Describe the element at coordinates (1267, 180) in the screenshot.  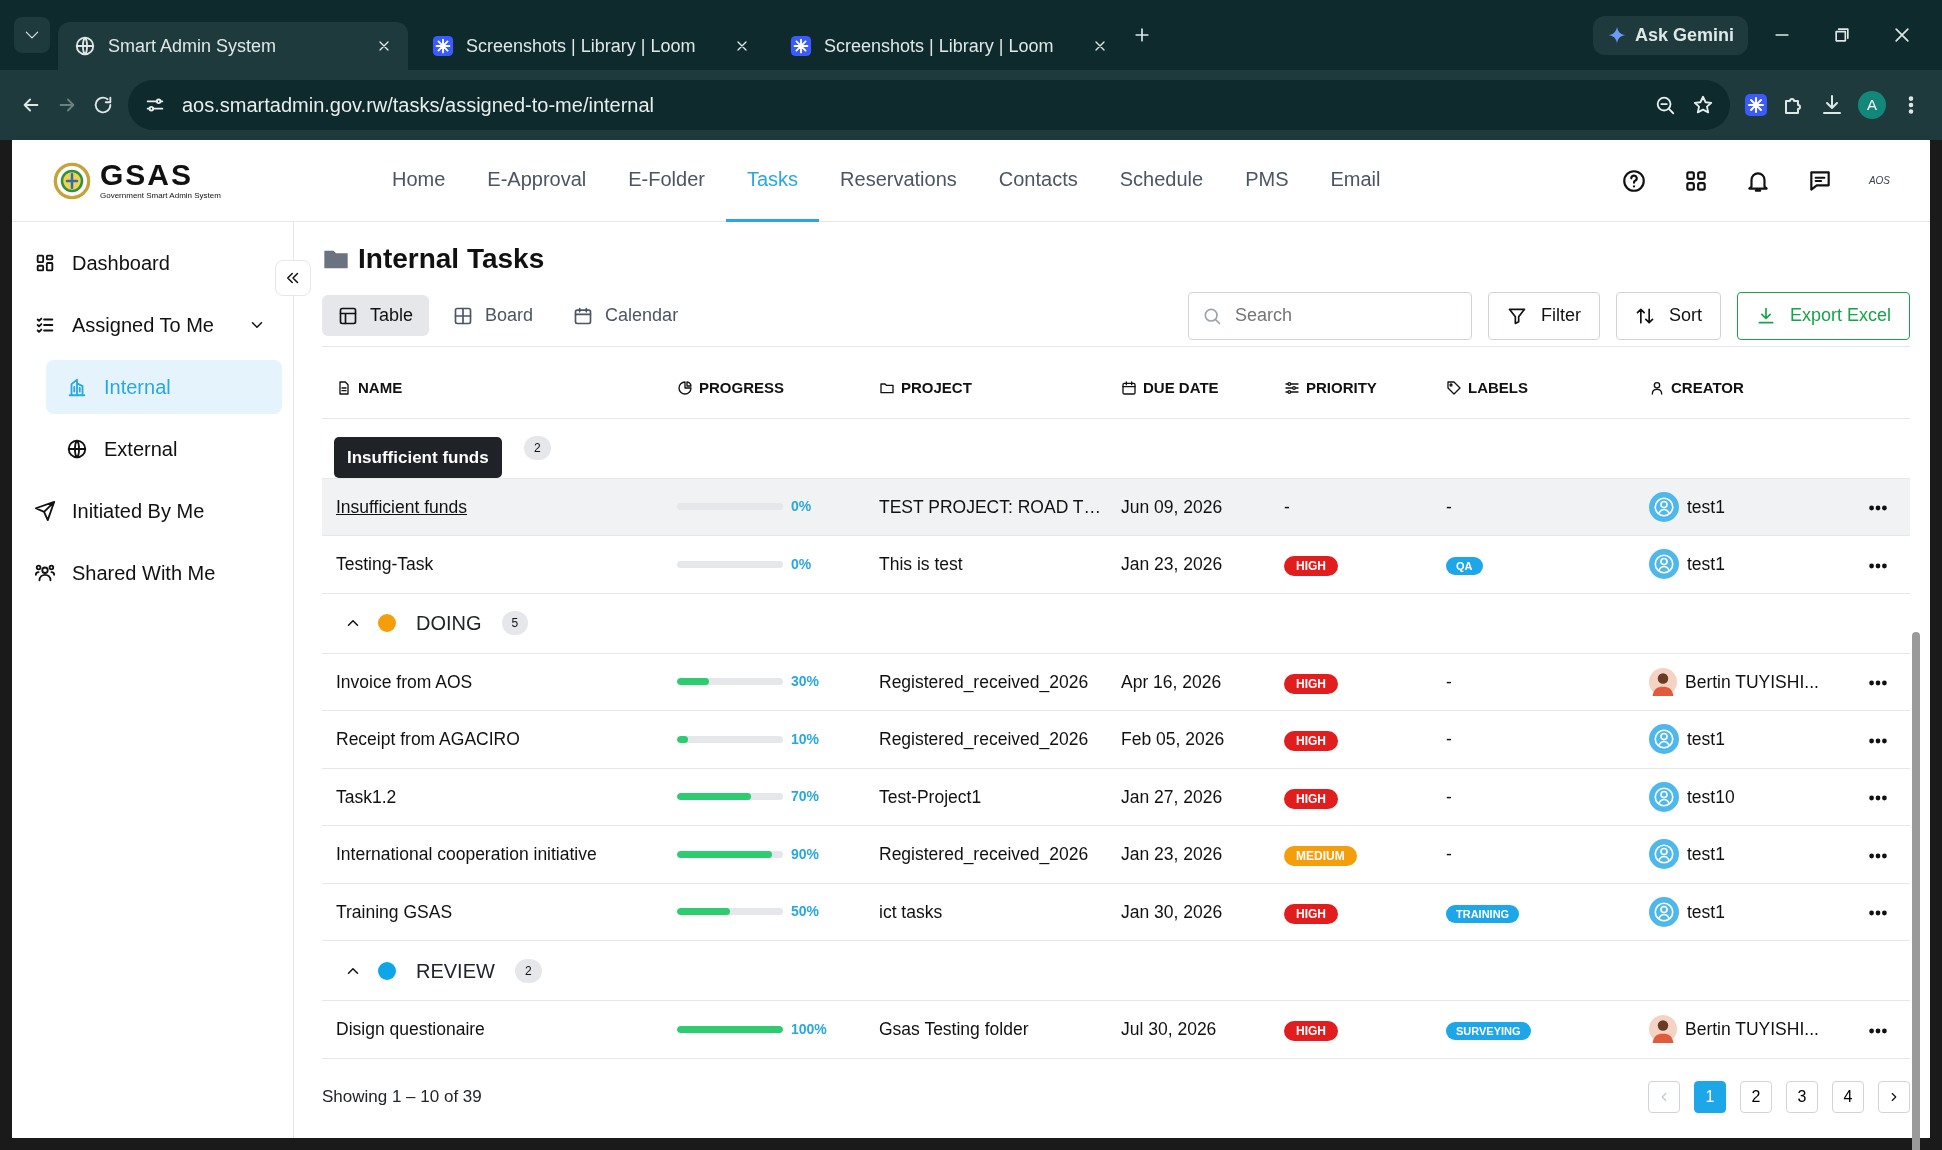
I see `nav-link: PMS` at that location.